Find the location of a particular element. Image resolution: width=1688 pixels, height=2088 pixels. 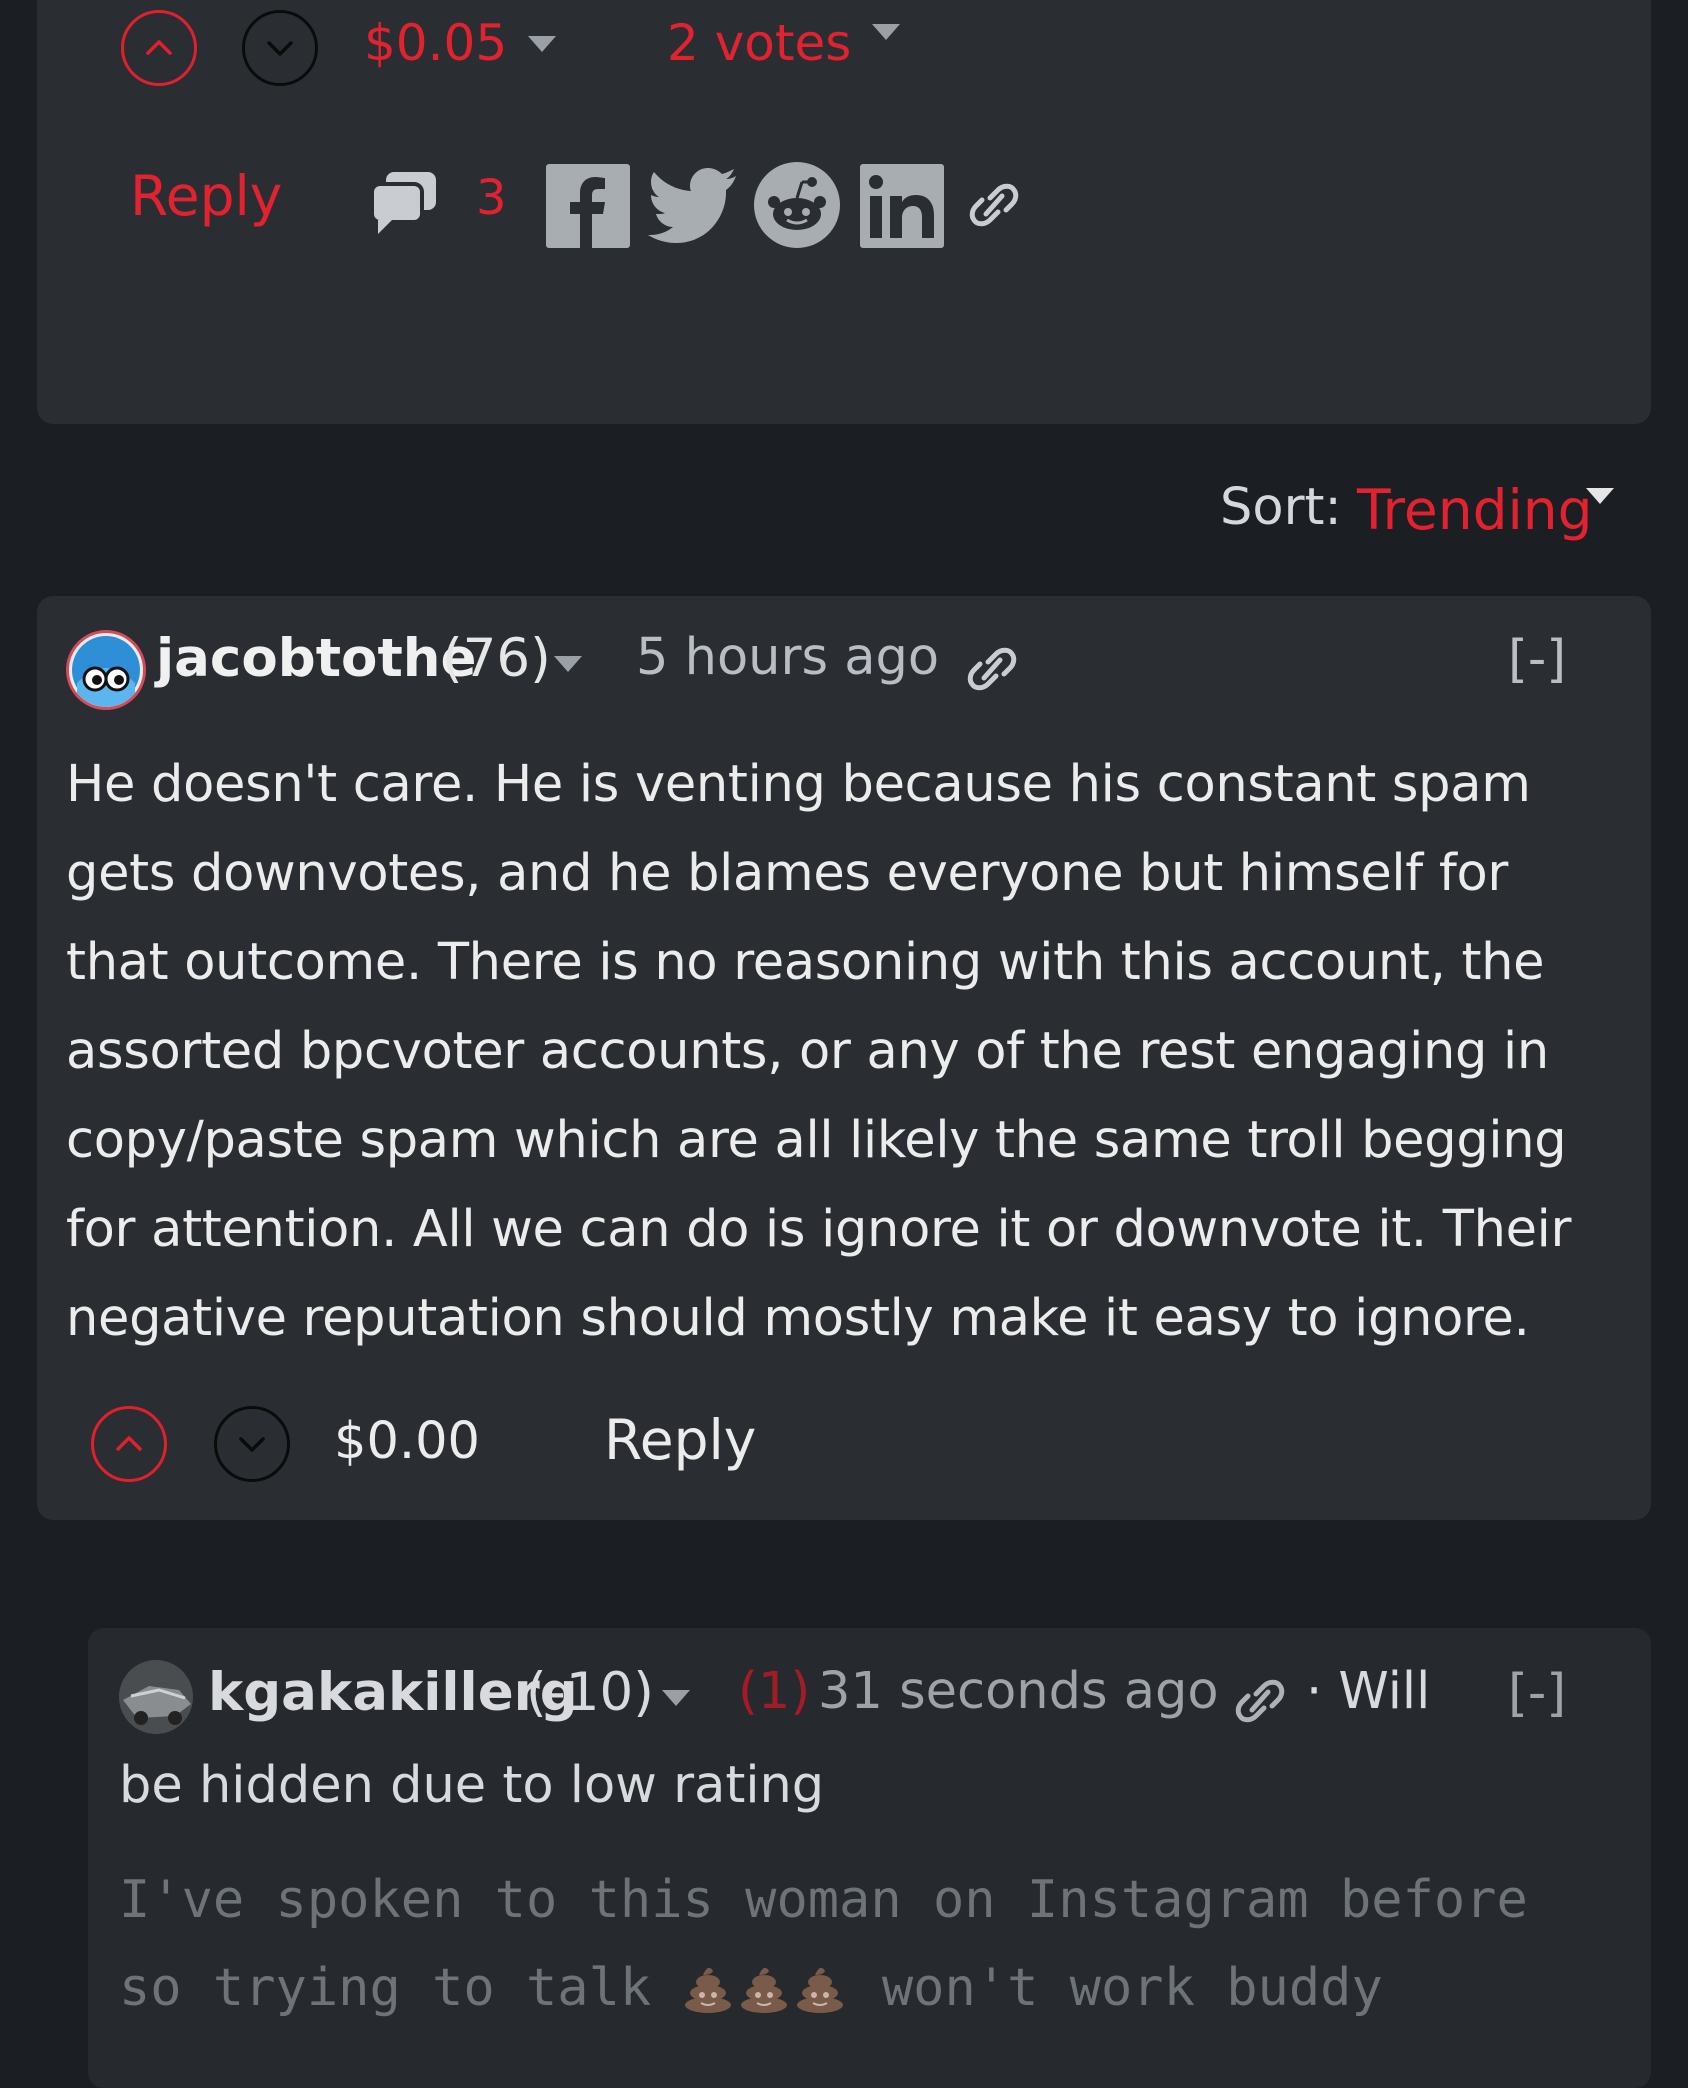

sort-dropdown-icon is located at coordinates (1600, 496).